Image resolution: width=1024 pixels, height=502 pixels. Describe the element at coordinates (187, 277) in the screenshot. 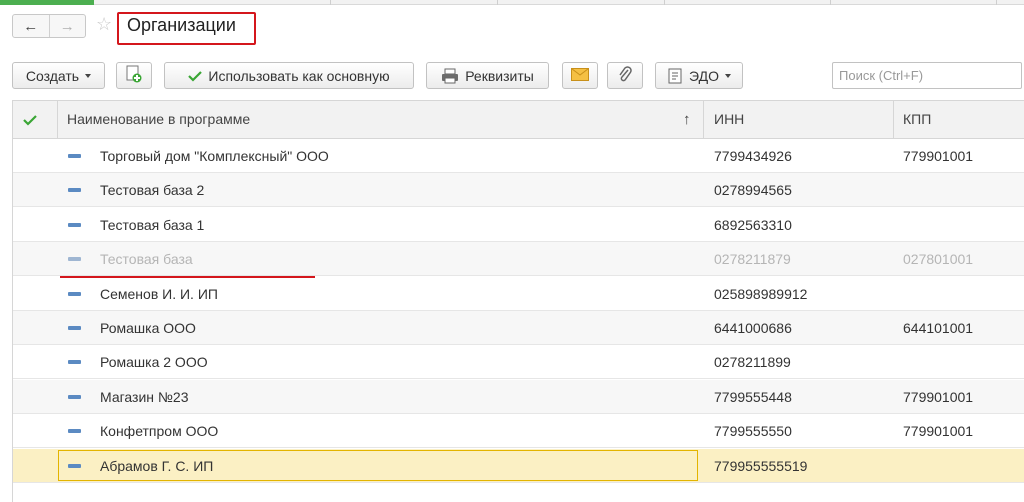

I see `strikethrough-mark` at that location.